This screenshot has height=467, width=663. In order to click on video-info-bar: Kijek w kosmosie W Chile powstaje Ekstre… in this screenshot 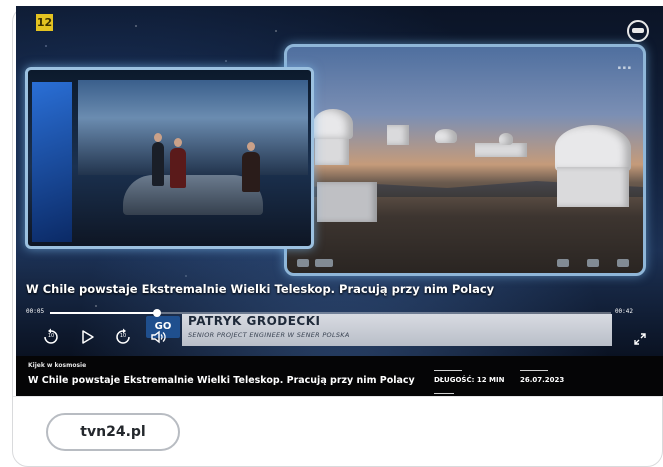, I will do `click(339, 376)`.